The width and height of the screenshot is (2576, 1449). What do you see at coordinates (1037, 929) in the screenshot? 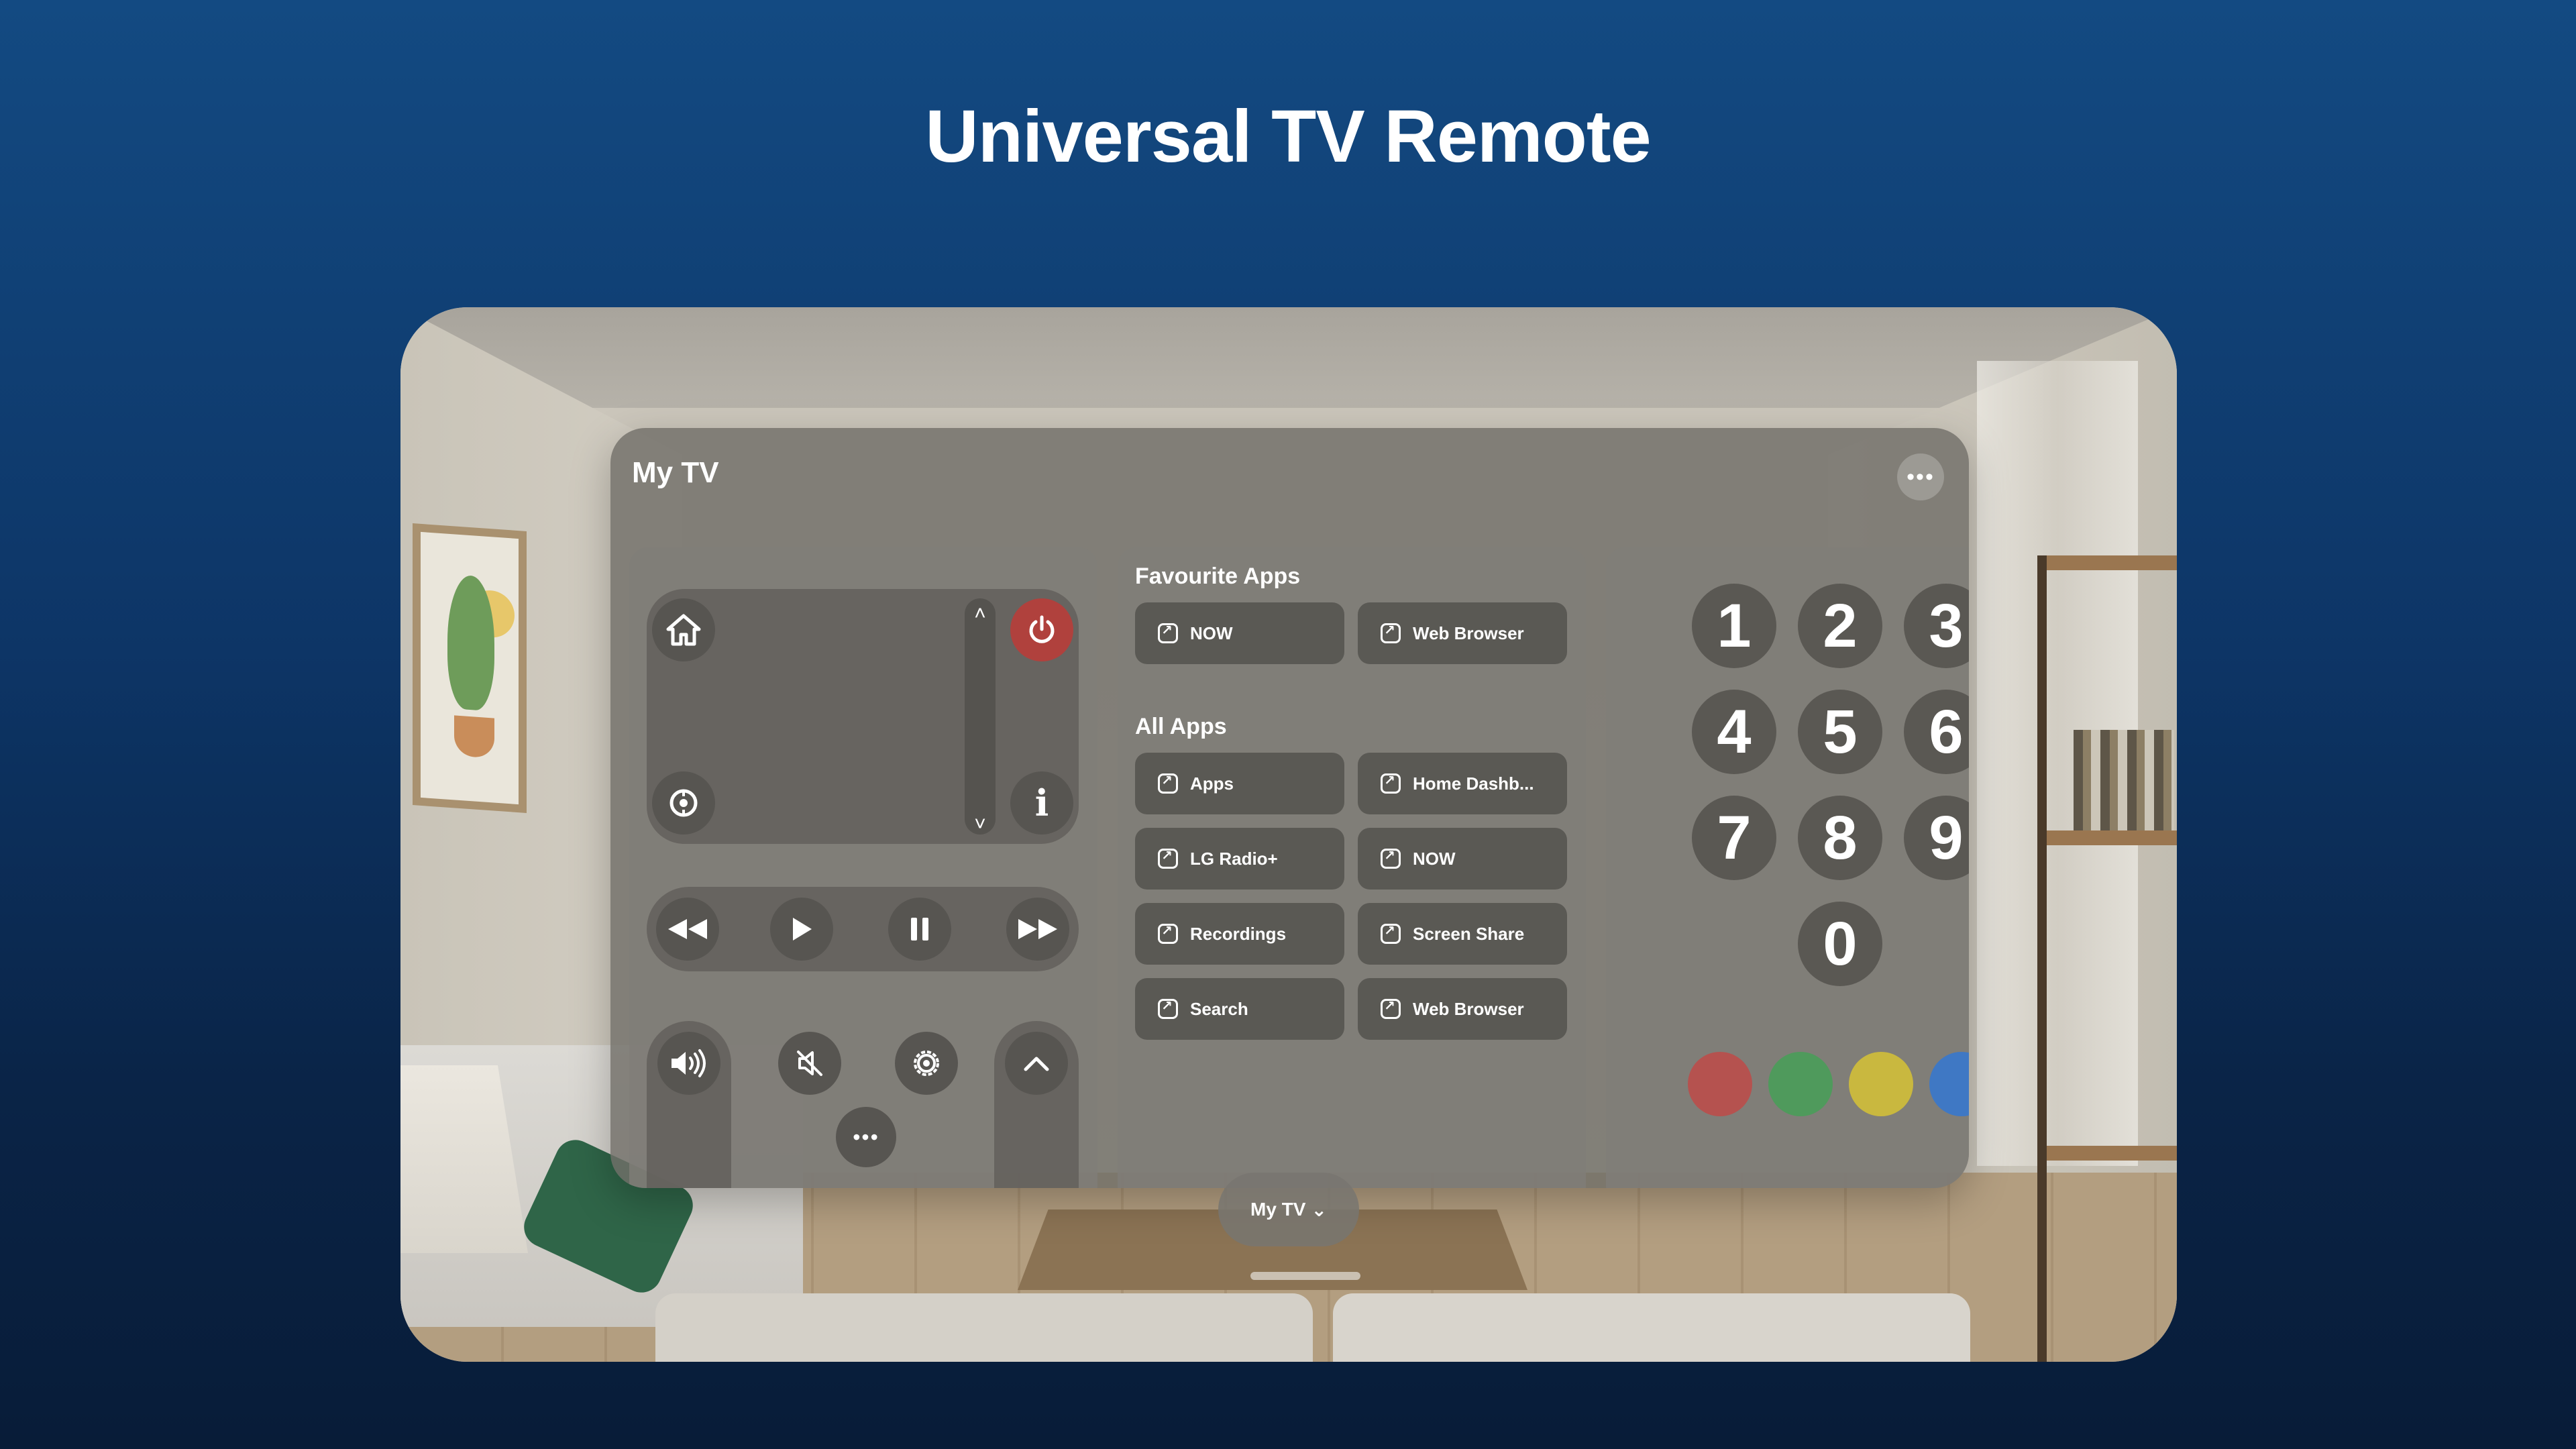
I see `fast-forward-icon` at bounding box center [1037, 929].